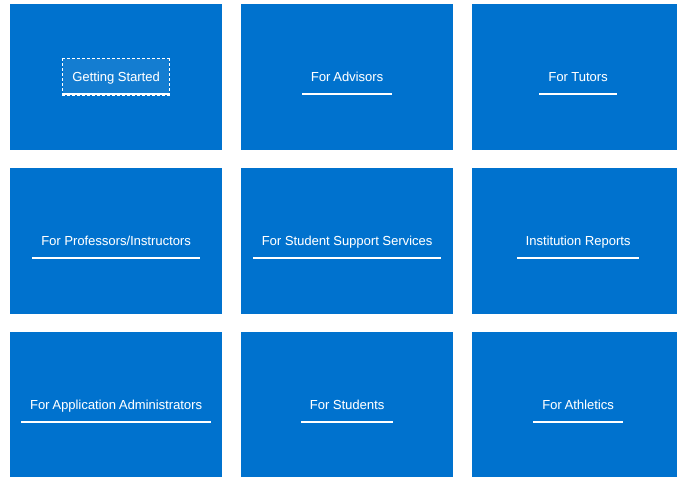 The width and height of the screenshot is (677, 477). What do you see at coordinates (116, 77) in the screenshot?
I see `tile-link: Getting Started` at bounding box center [116, 77].